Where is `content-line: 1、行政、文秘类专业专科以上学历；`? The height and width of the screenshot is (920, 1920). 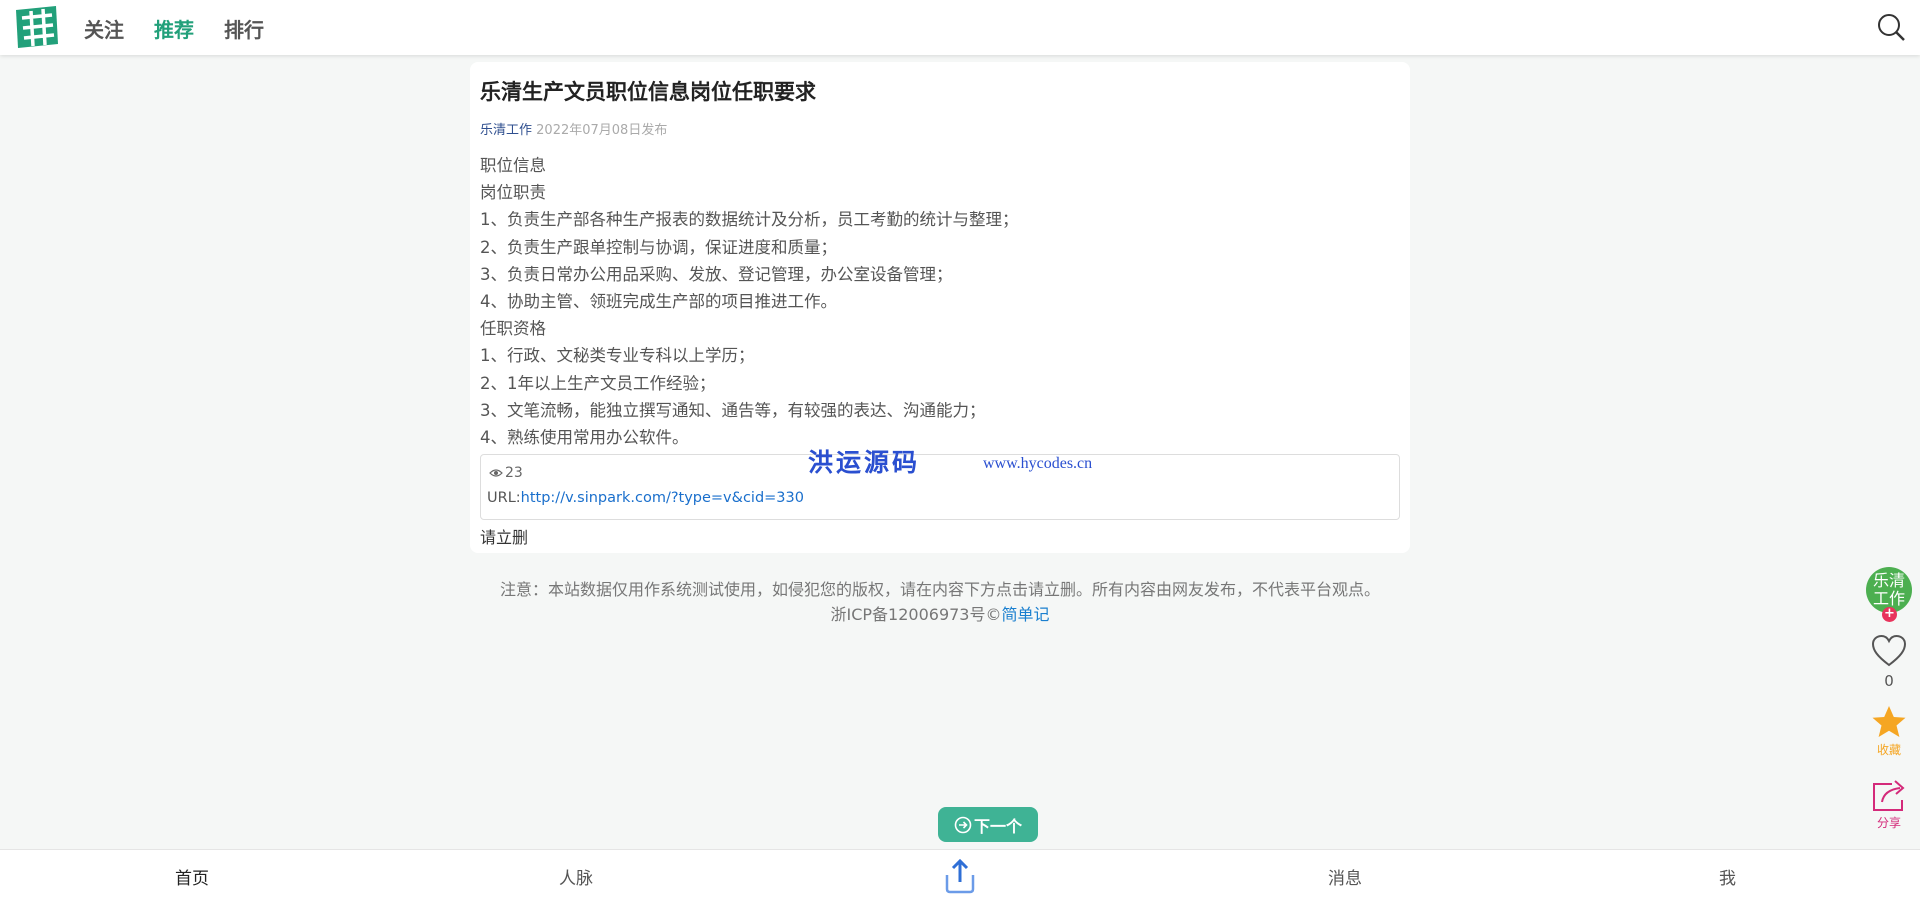 content-line: 1、行政、文秘类专业专科以上学历； is located at coordinates (617, 356).